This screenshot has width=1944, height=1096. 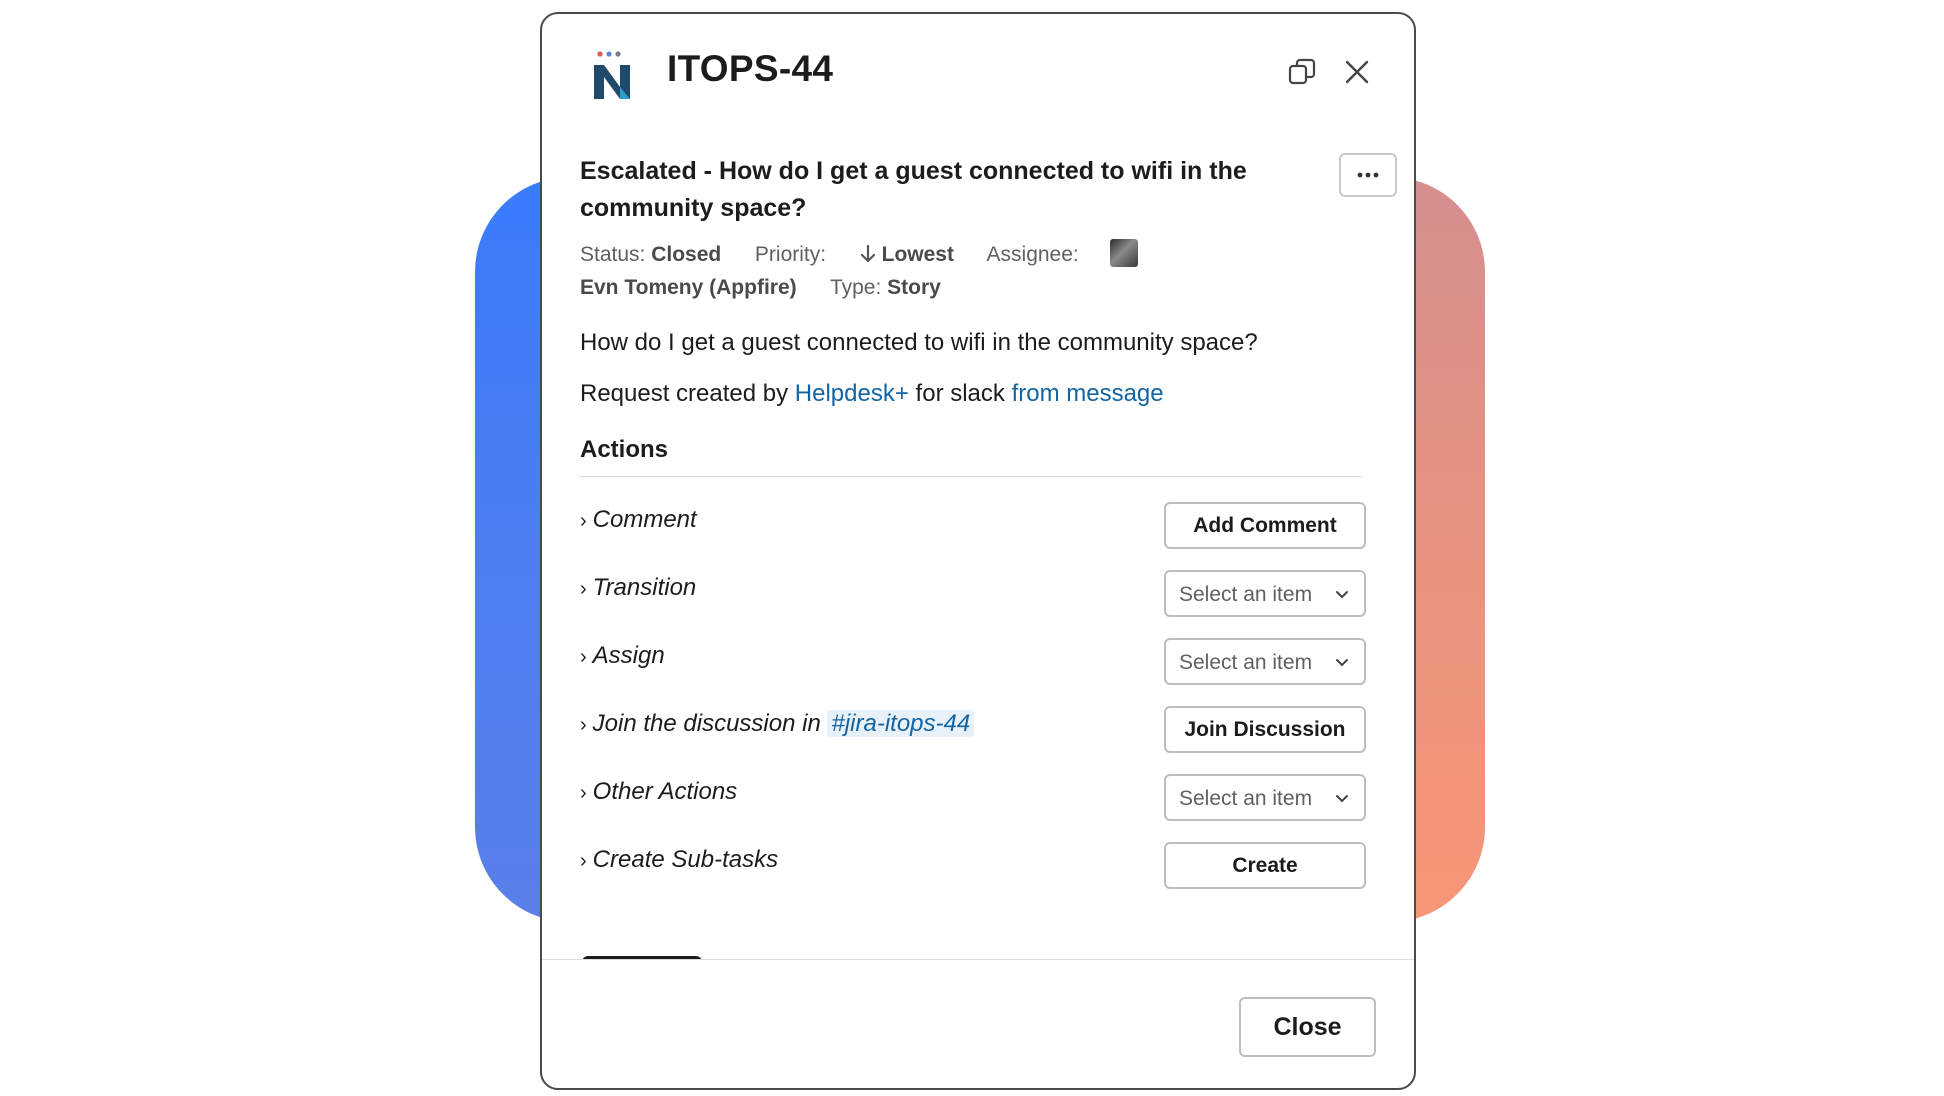 What do you see at coordinates (852, 393) in the screenshot?
I see `helpdesk-link: Helpdesk+` at bounding box center [852, 393].